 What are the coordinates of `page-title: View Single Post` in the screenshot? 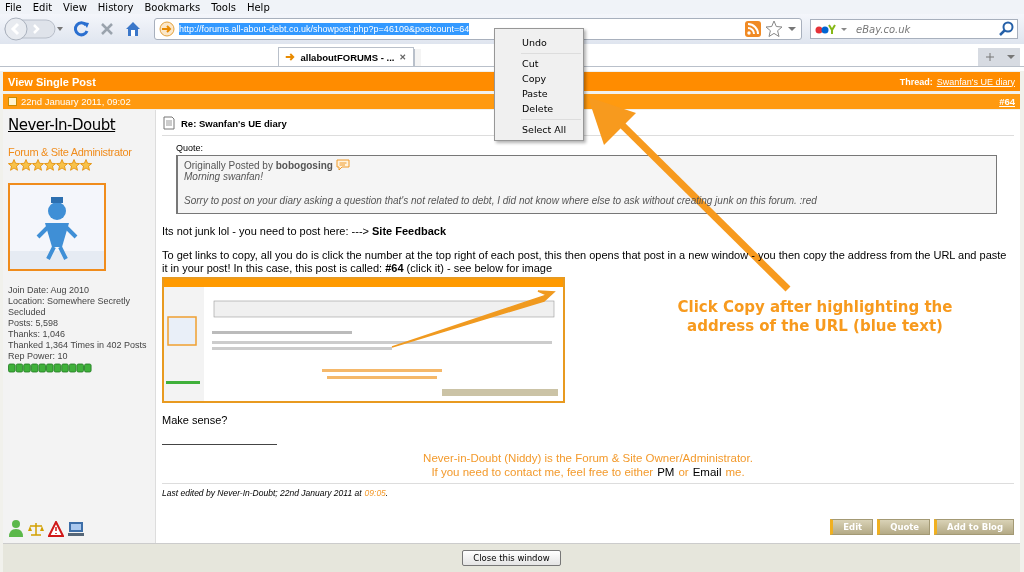 It's located at (52, 81).